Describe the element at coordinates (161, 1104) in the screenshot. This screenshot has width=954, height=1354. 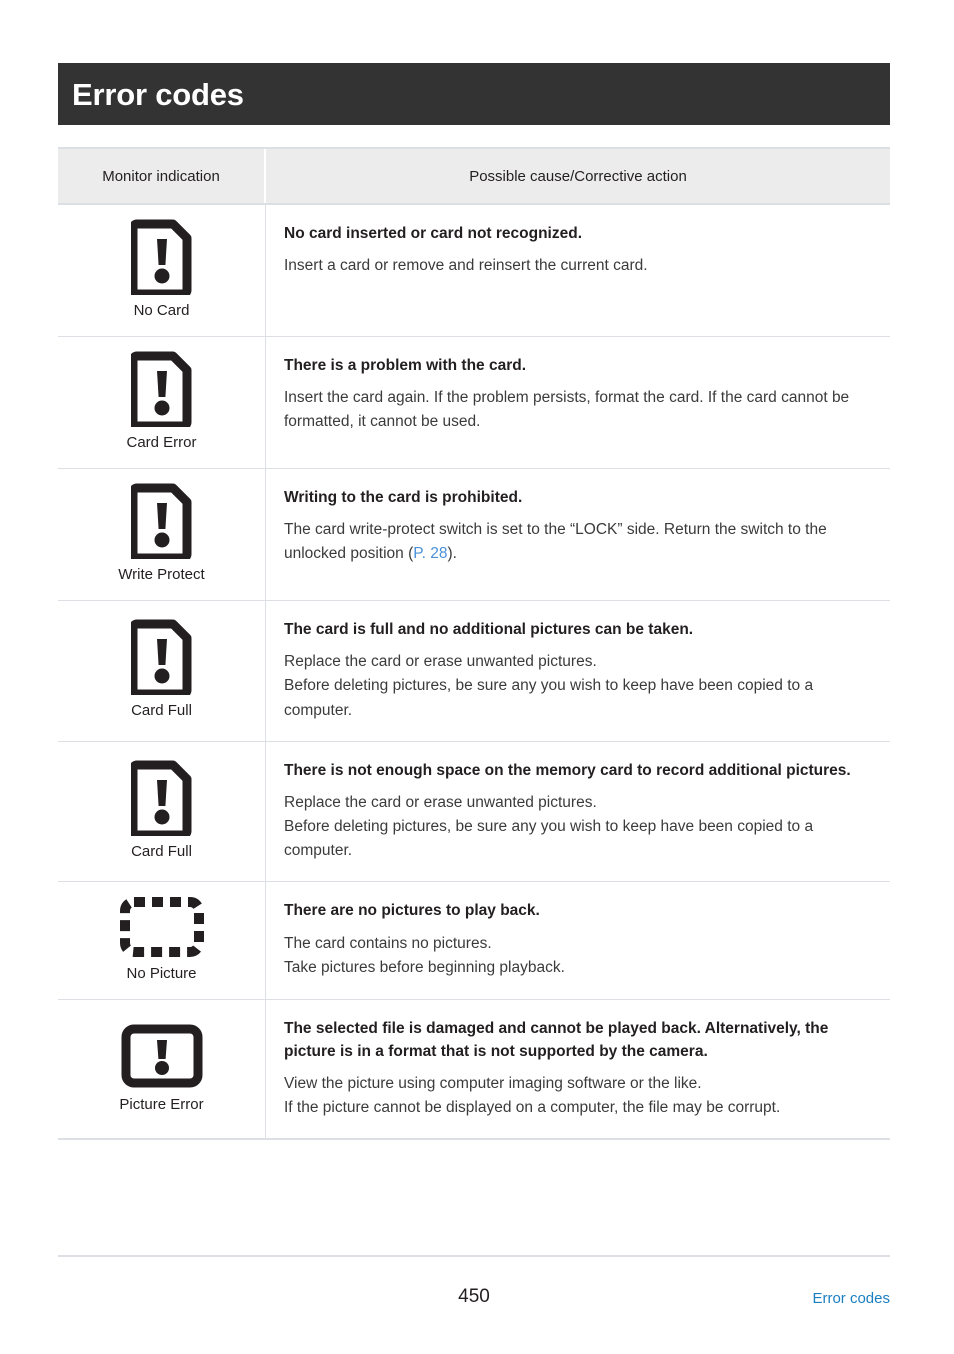
I see `monitor-indication-label: Picture Error` at that location.